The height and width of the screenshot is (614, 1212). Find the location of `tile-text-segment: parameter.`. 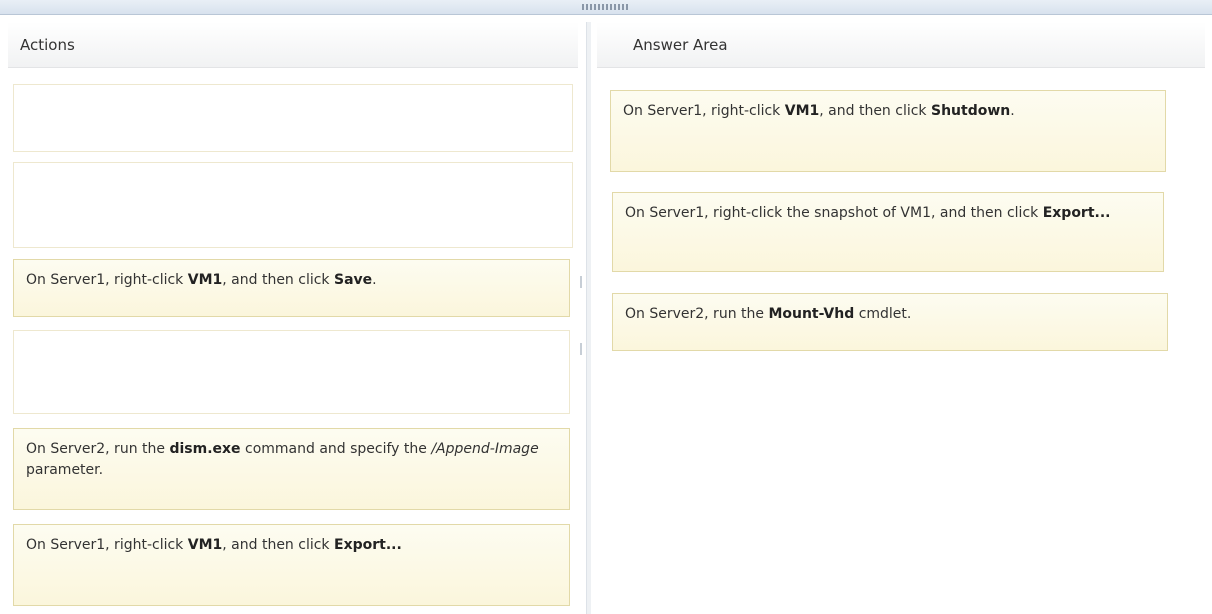

tile-text-segment: parameter. is located at coordinates (65, 470).